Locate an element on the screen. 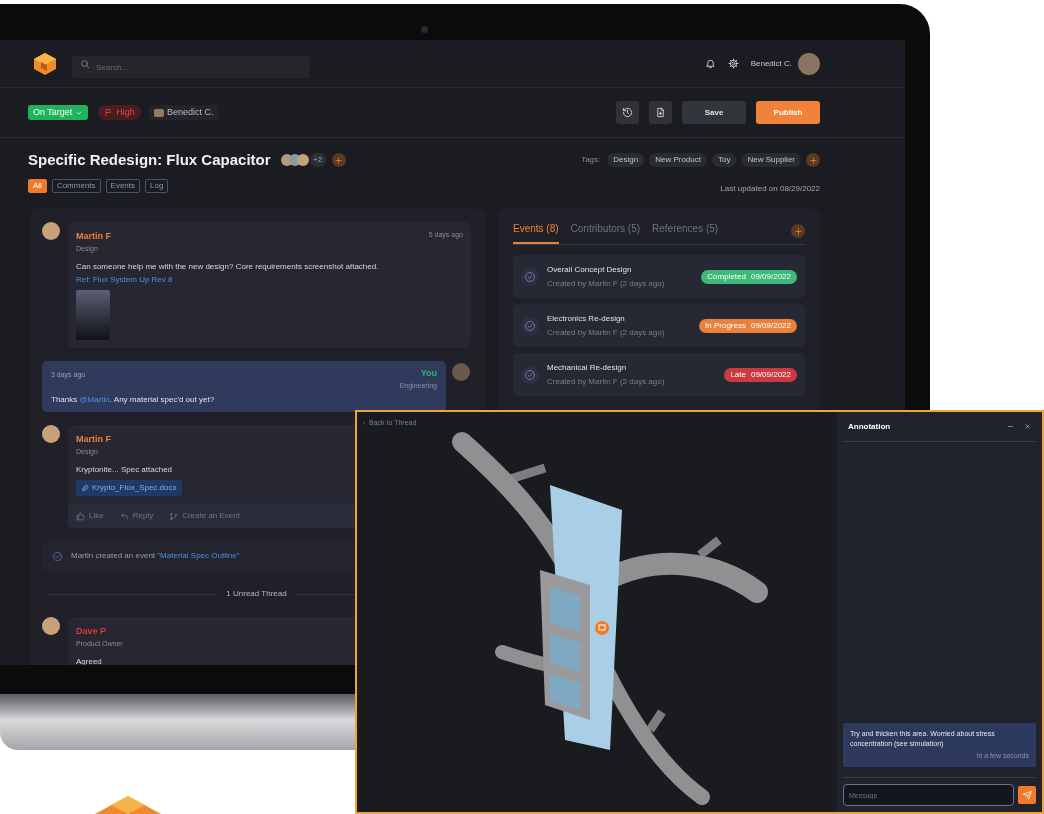 The width and height of the screenshot is (1044, 814). tag: Design is located at coordinates (626, 160).